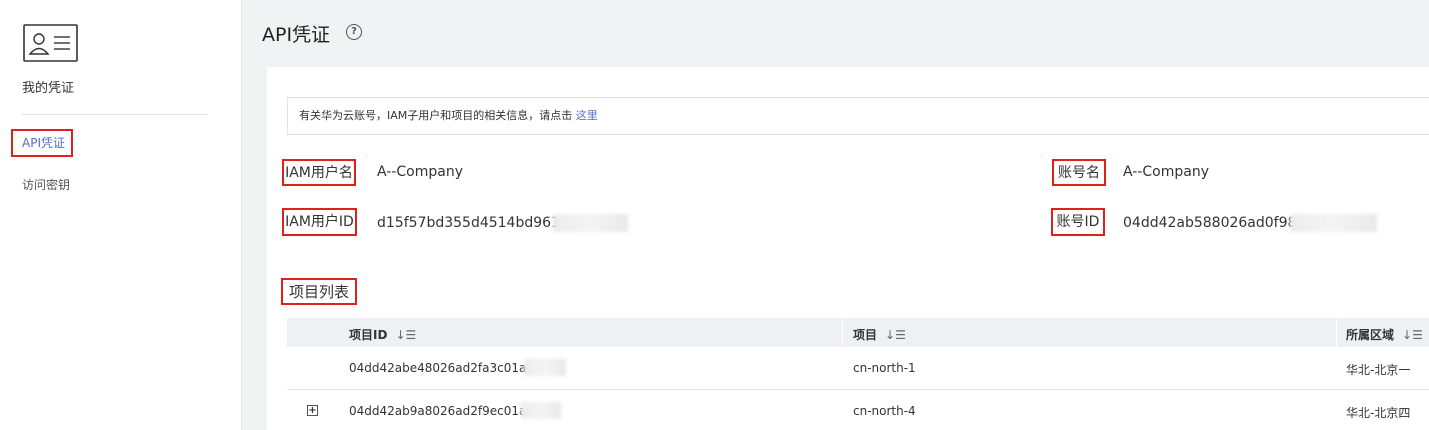 The image size is (1429, 430). Describe the element at coordinates (437, 115) in the screenshot. I see `notice-text: 有关华为云账号，IAM子用户和项目的相关信息，请点击` at that location.